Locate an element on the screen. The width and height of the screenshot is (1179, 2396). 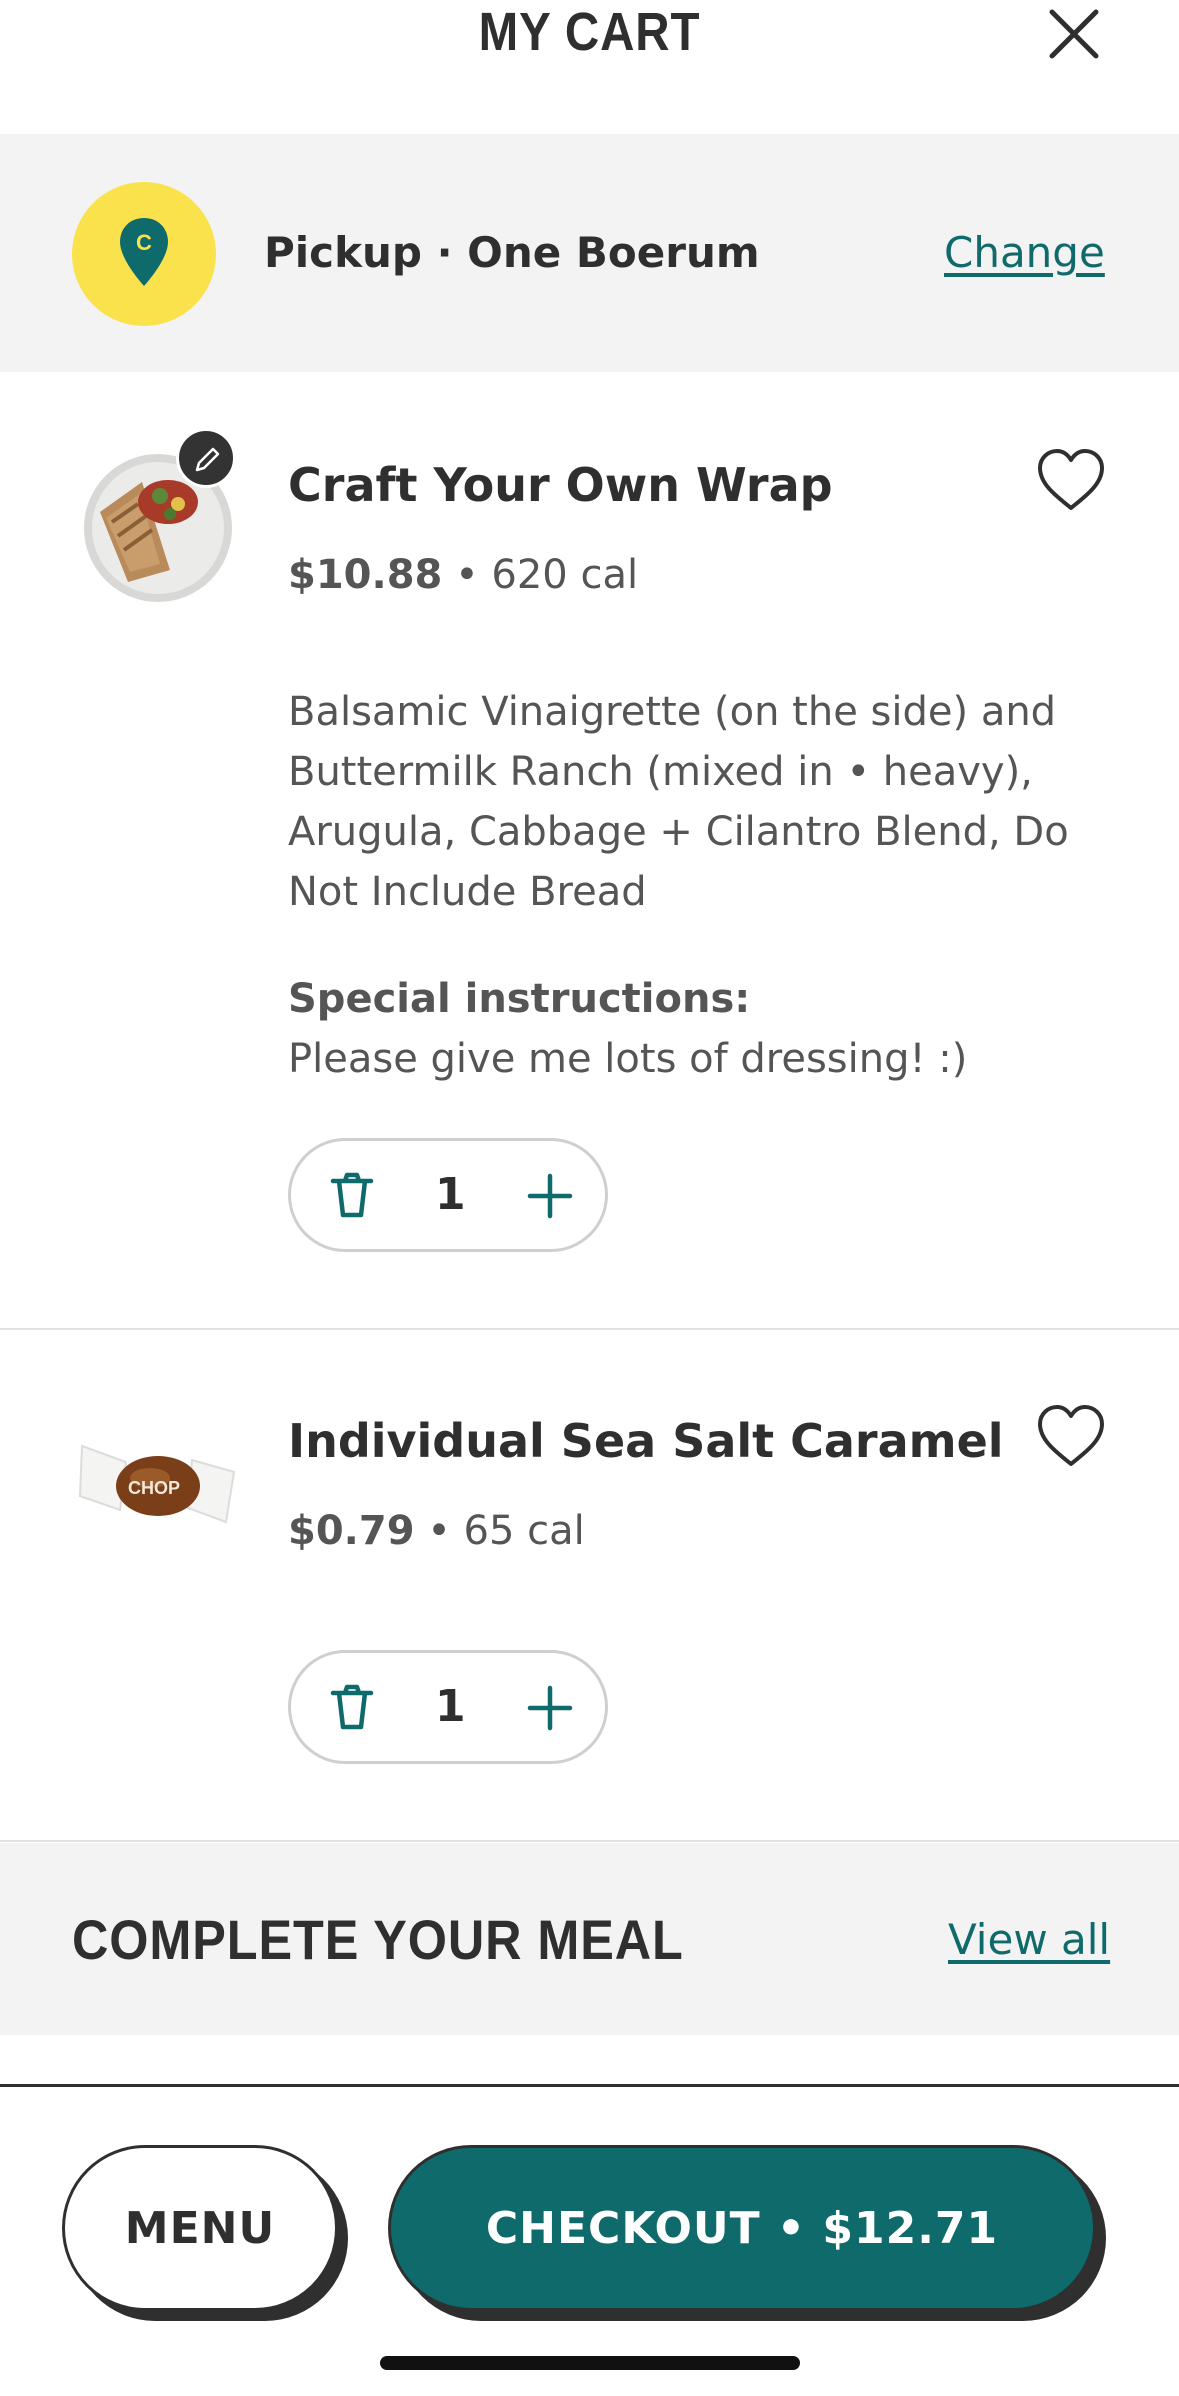
pin-letter: C is located at coordinates (144, 242).